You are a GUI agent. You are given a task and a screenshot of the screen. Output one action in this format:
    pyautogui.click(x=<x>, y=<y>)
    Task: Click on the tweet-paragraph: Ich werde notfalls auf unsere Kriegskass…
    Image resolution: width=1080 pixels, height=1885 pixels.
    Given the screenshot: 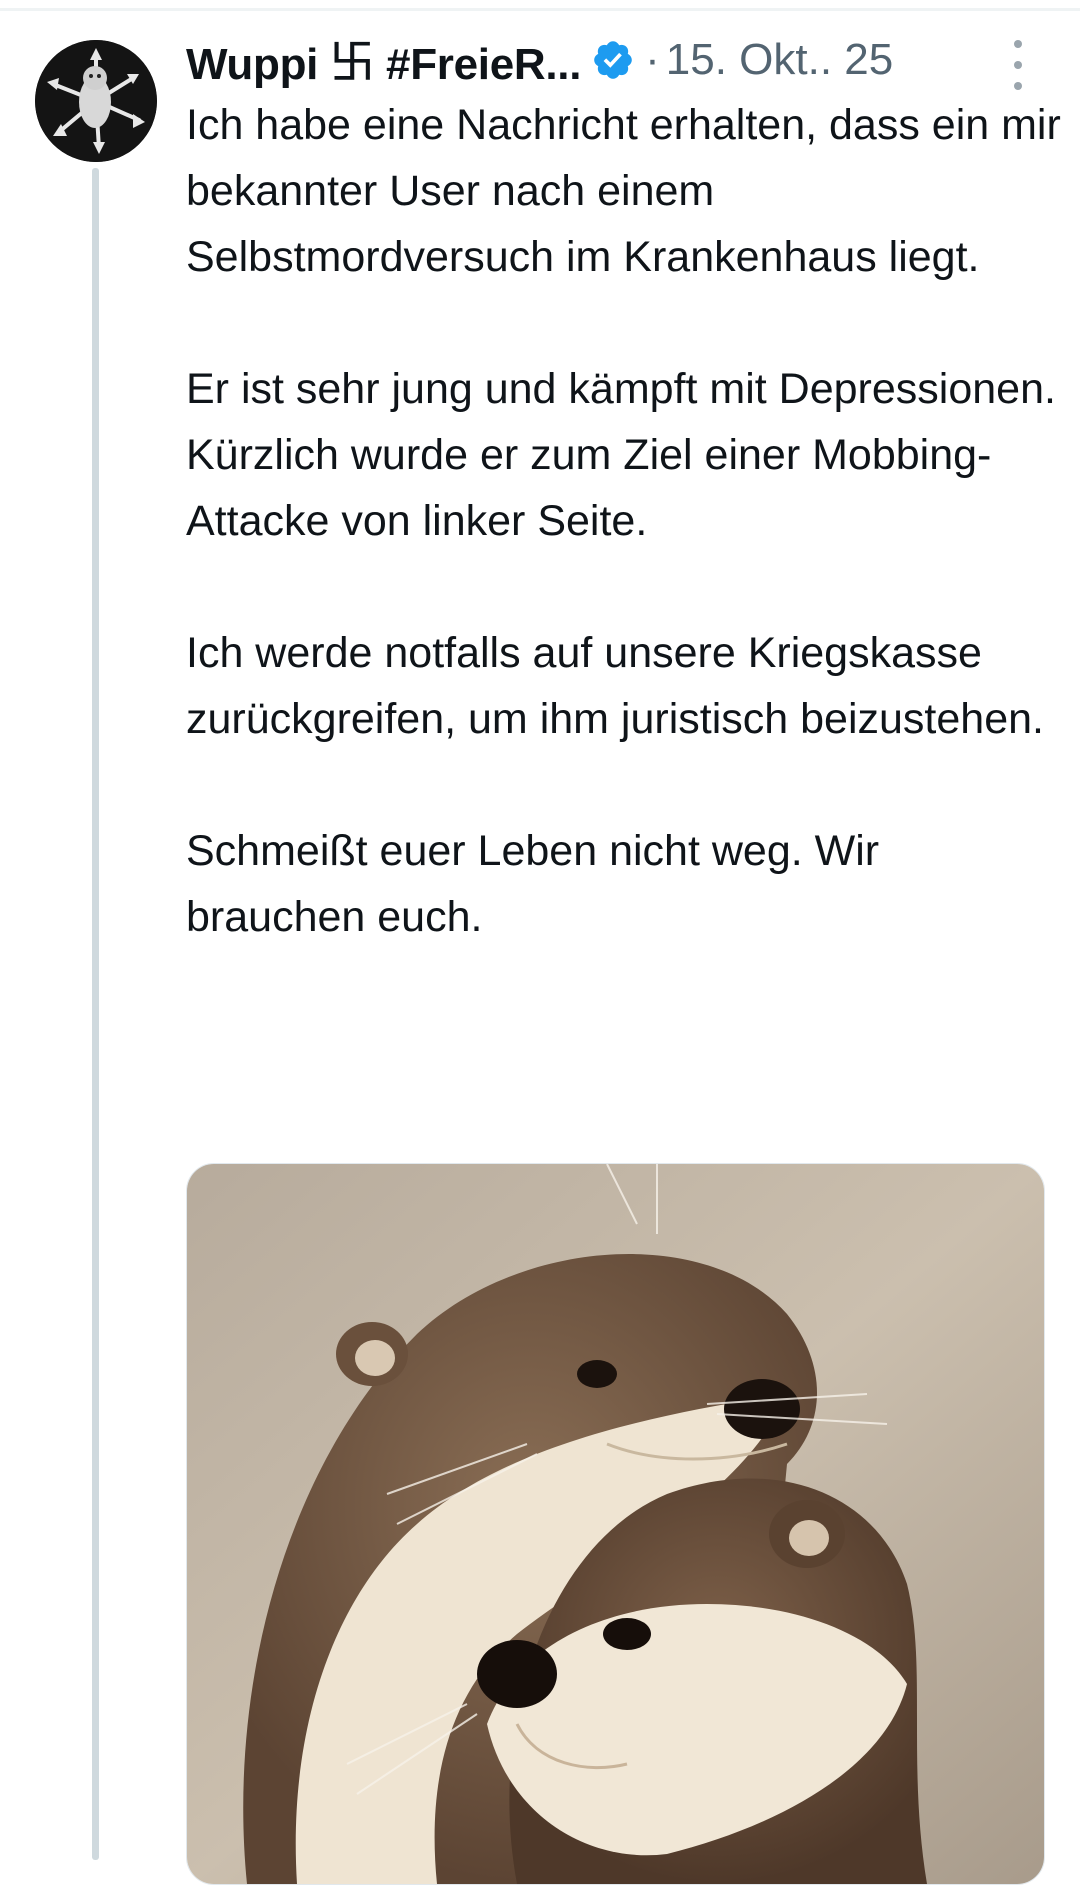 What is the action you would take?
    pyautogui.click(x=615, y=686)
    